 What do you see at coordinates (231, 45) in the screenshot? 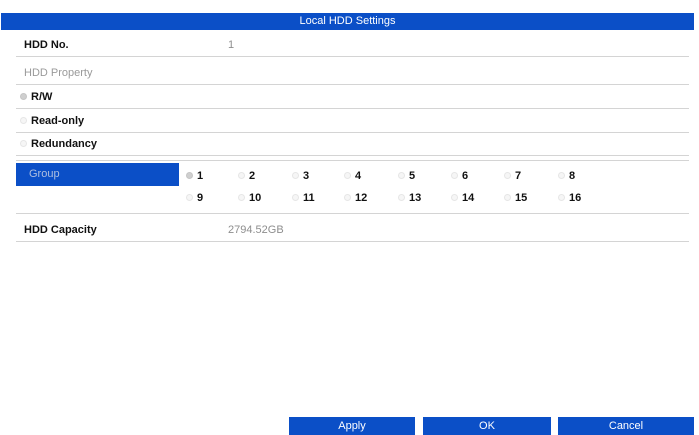
I see `hdd-no-value: 1` at bounding box center [231, 45].